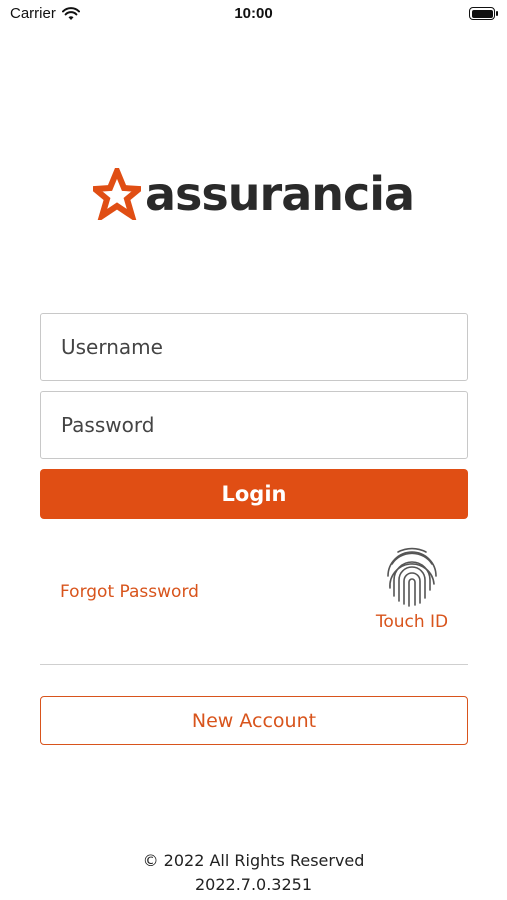  I want to click on touch-id-button: Touch ID, so click(412, 589).